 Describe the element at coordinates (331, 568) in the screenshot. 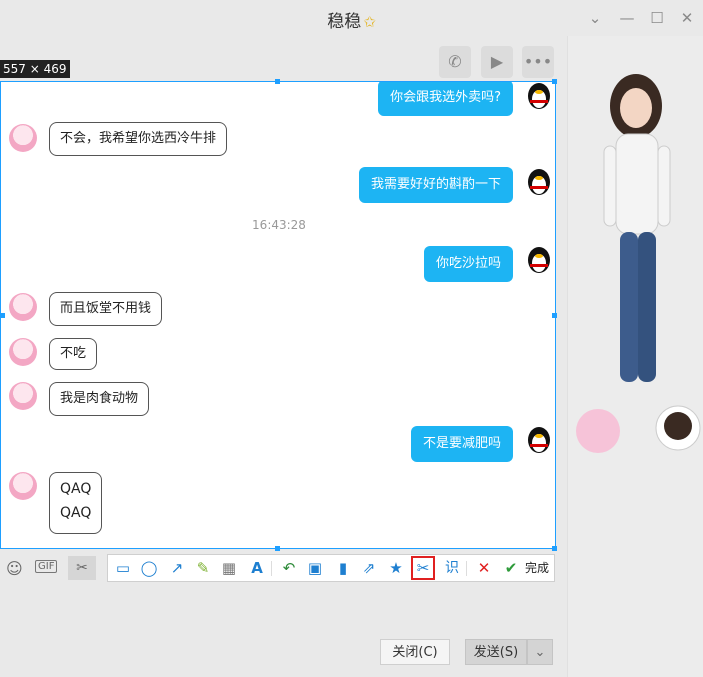

I see `screenshot-toolbar: ▭ ◯ ↗ ✎ ▦ A ↶ ▣ ▮ ⇗ ★ ✂ 识 ✕ ✔ 完成` at that location.